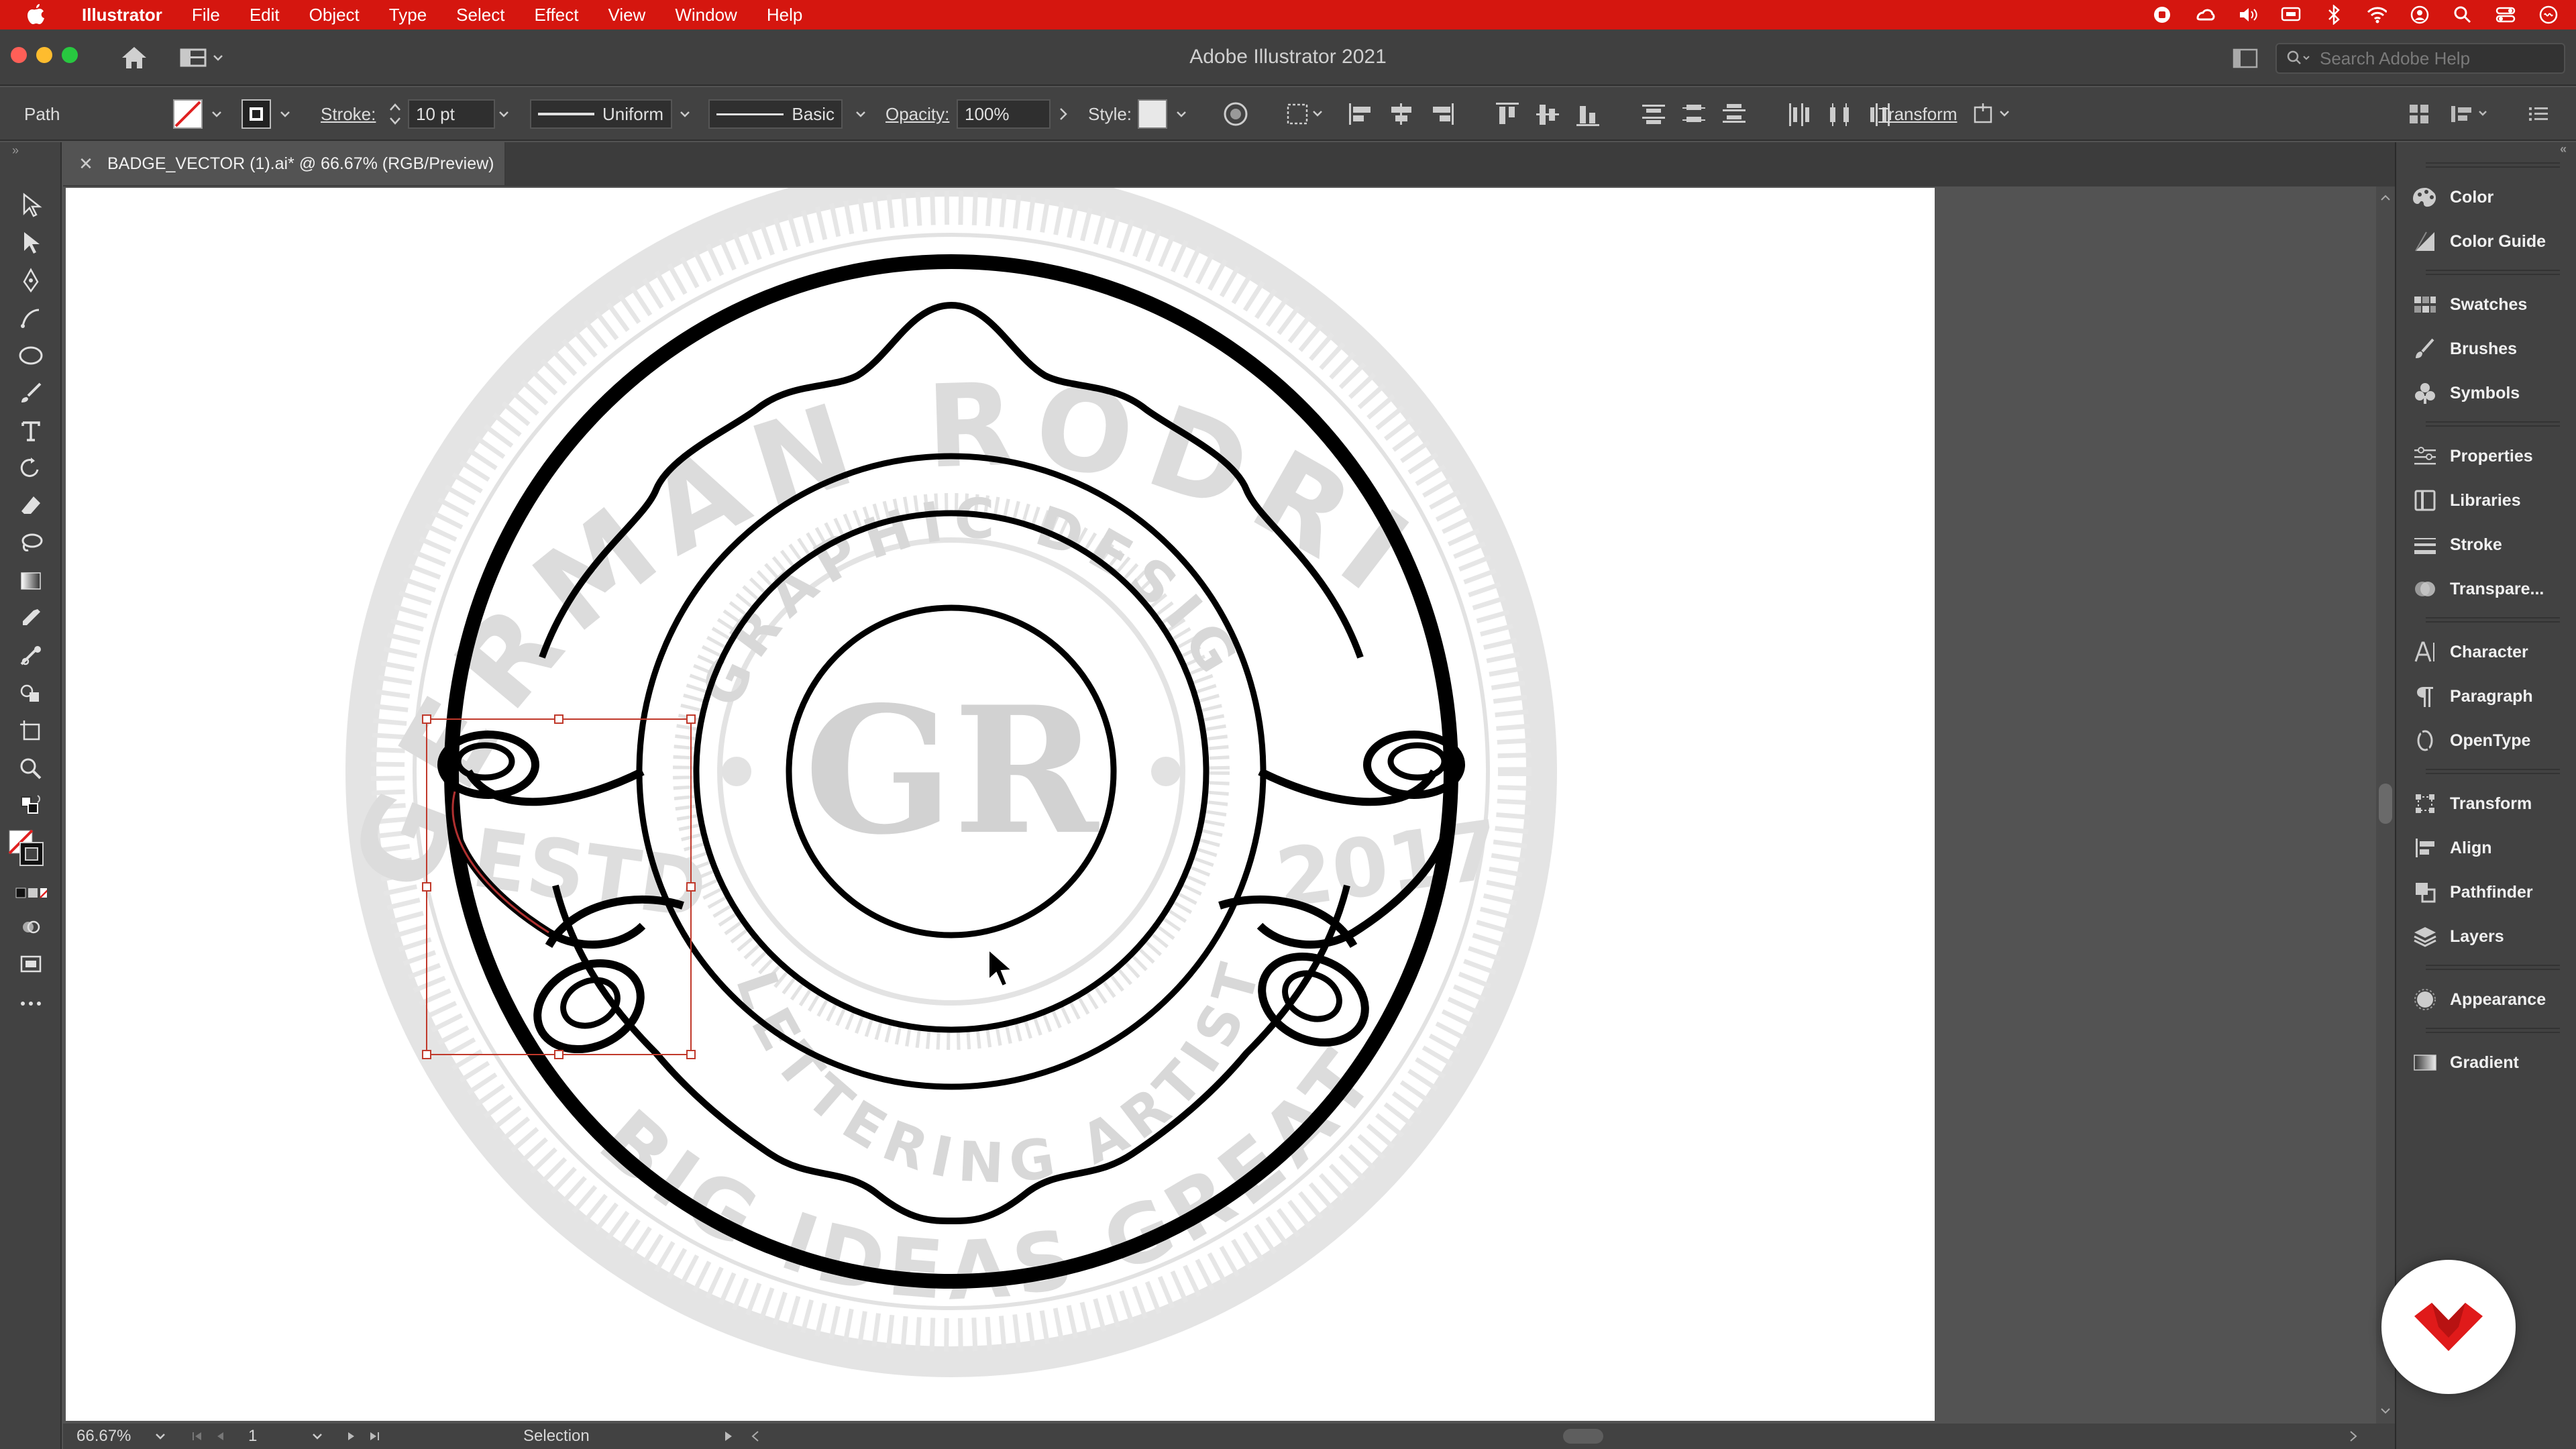  Describe the element at coordinates (451, 114) in the screenshot. I see `stroke-weight-input: 10 pt` at that location.